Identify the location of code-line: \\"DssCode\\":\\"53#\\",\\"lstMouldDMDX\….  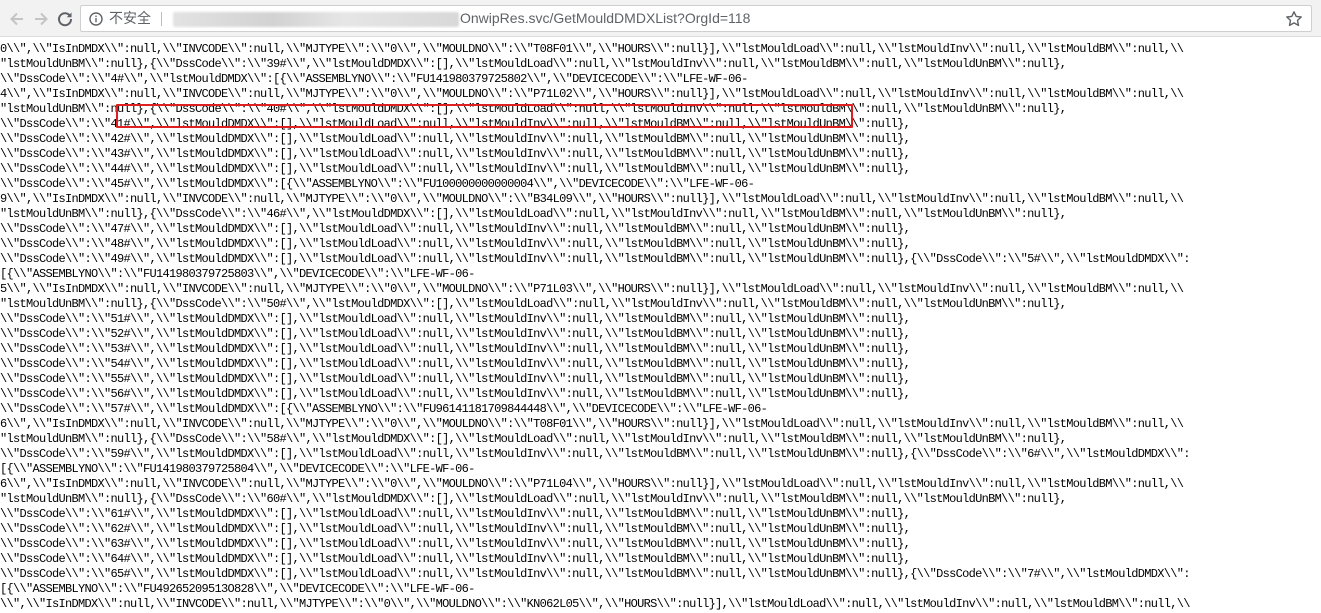
(455, 349).